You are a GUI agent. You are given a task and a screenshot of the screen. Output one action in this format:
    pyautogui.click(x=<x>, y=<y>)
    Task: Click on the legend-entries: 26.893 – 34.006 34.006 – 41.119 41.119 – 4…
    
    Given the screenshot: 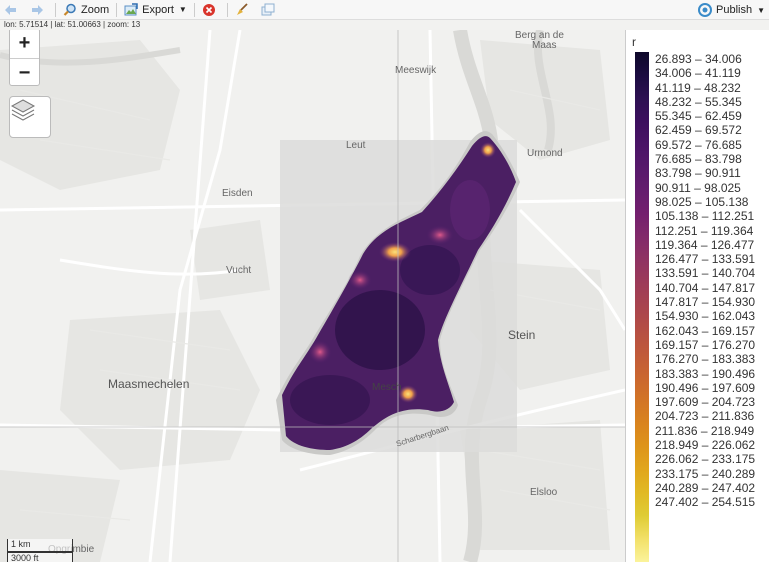 What is the action you would take?
    pyautogui.click(x=705, y=281)
    